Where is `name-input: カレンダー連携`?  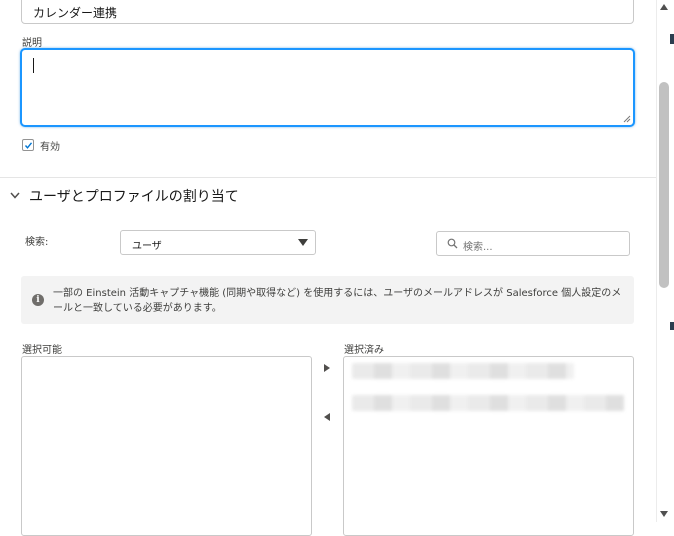
name-input: カレンダー連携 is located at coordinates (327, 12).